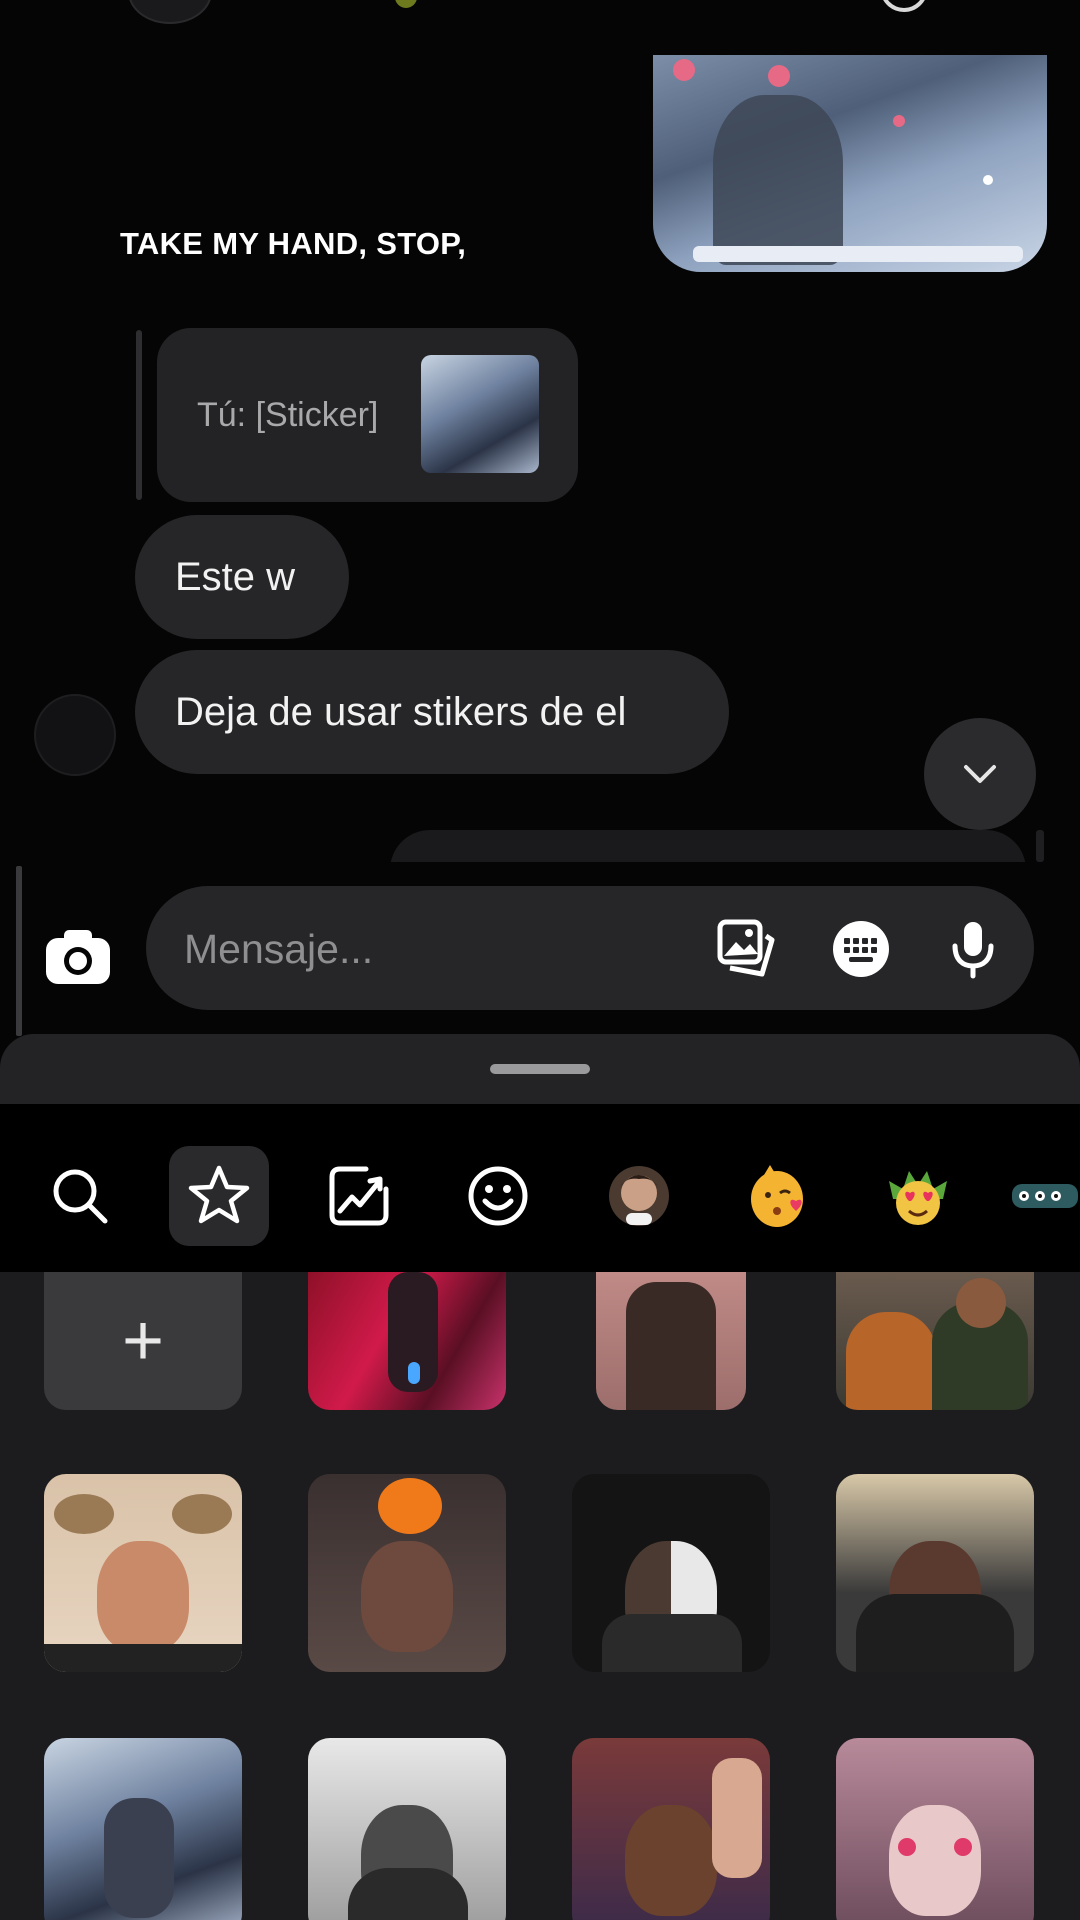  Describe the element at coordinates (432, 712) in the screenshot. I see `message-bubble: Deja de usar stikers de el` at that location.